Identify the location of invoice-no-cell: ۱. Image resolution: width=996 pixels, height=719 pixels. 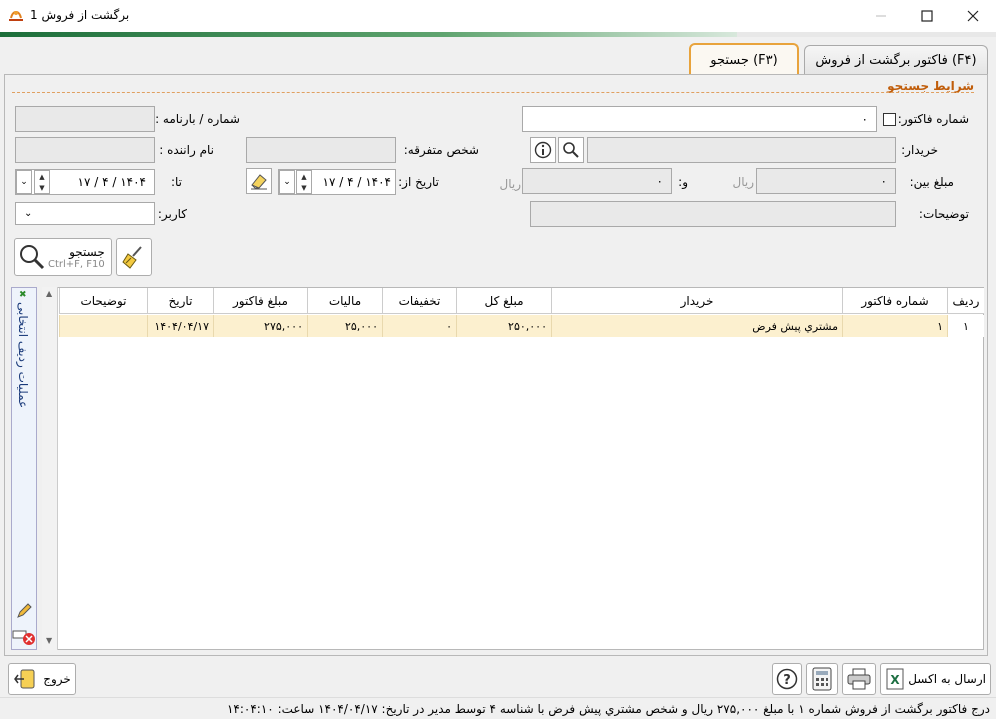
(894, 326).